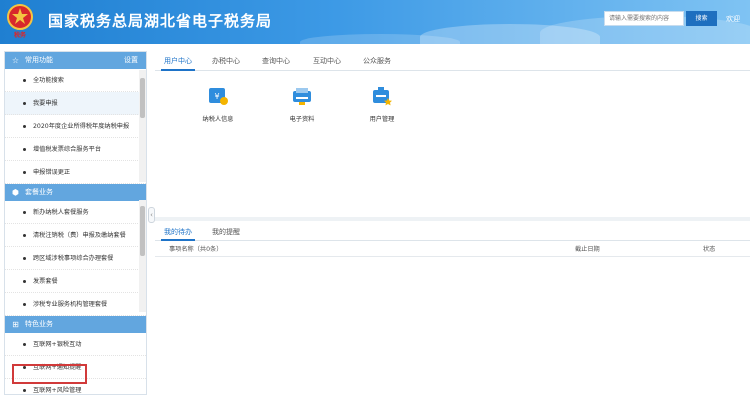 The height and width of the screenshot is (395, 750). What do you see at coordinates (382, 96) in the screenshot?
I see `user-management-icon` at bounding box center [382, 96].